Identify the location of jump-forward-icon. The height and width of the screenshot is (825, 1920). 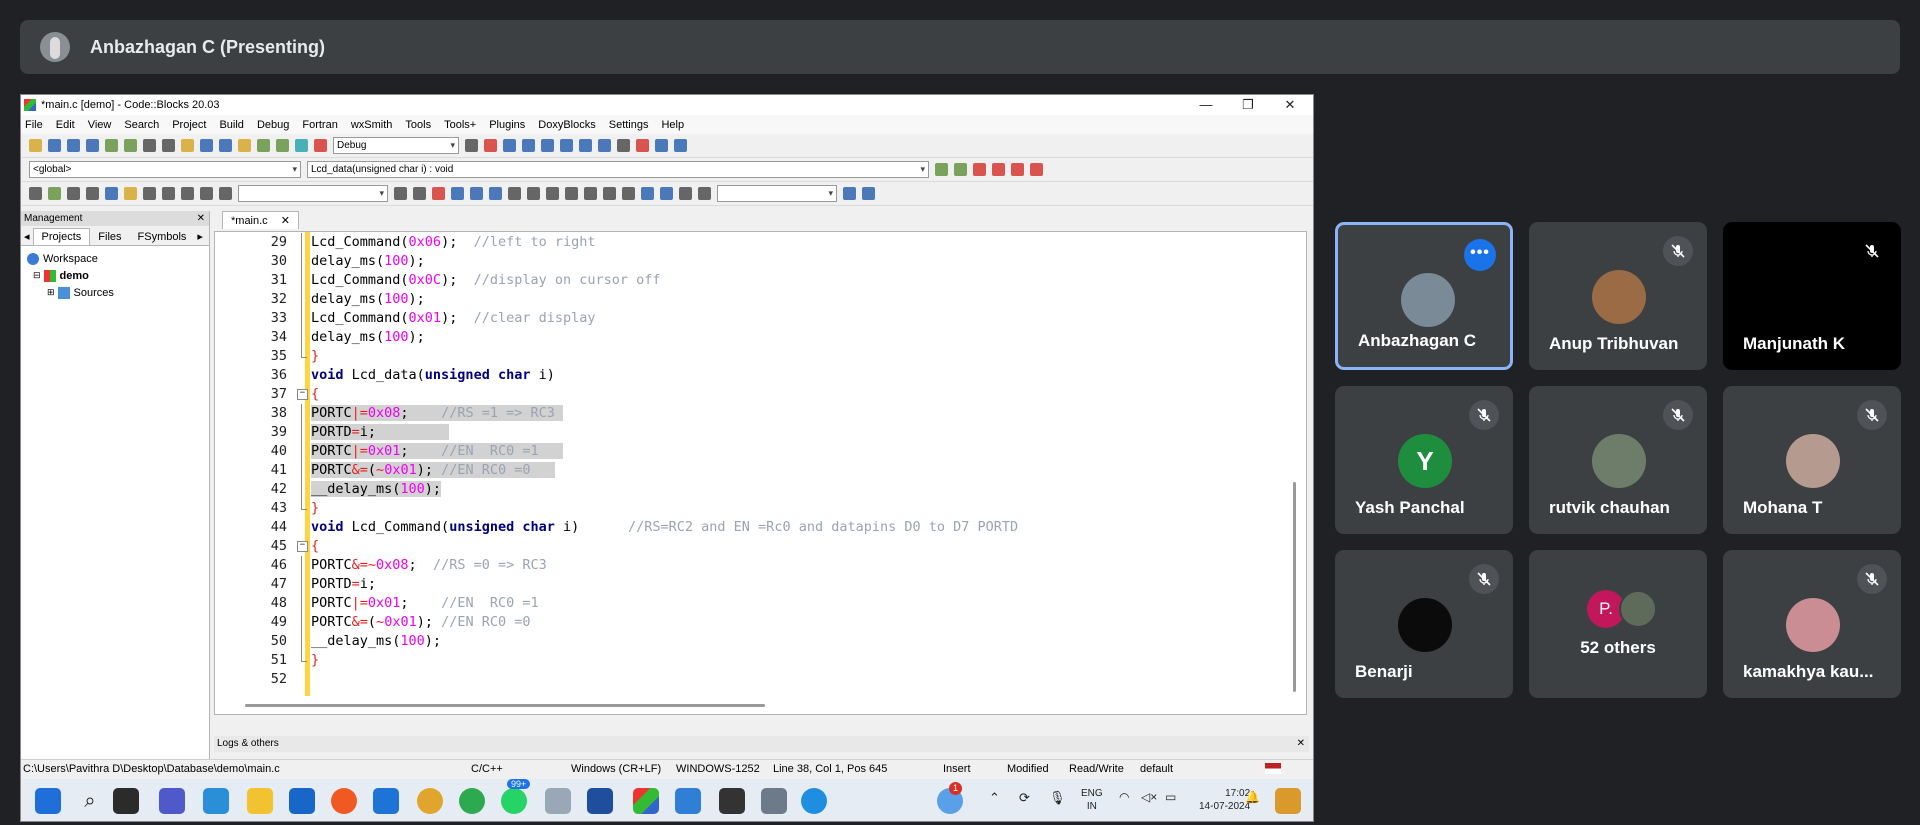
(960, 169).